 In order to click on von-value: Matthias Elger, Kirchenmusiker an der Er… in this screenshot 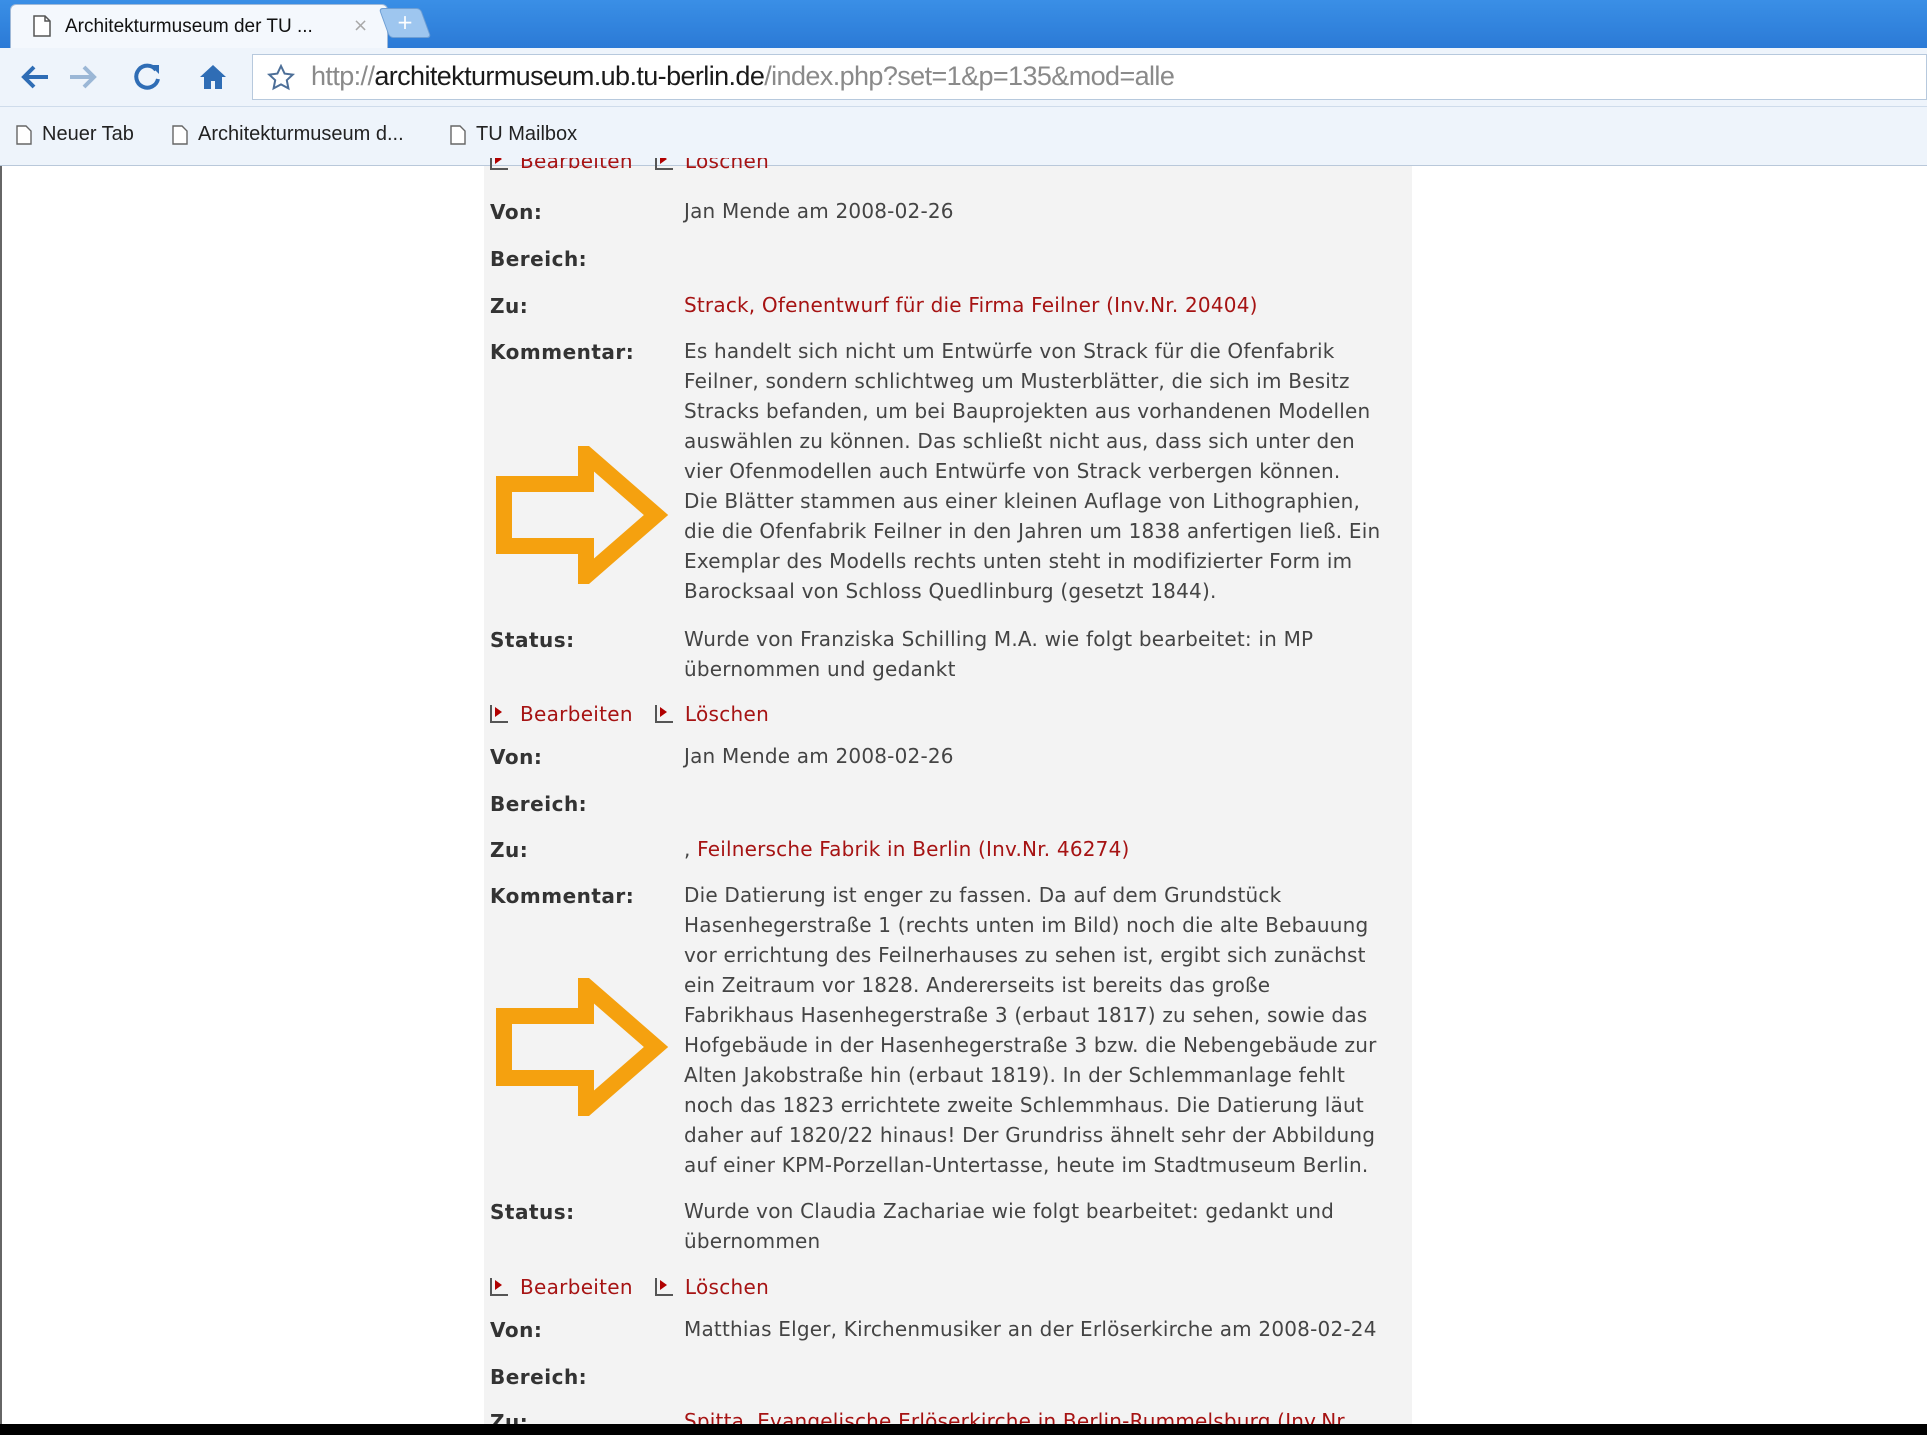, I will do `click(1030, 1329)`.